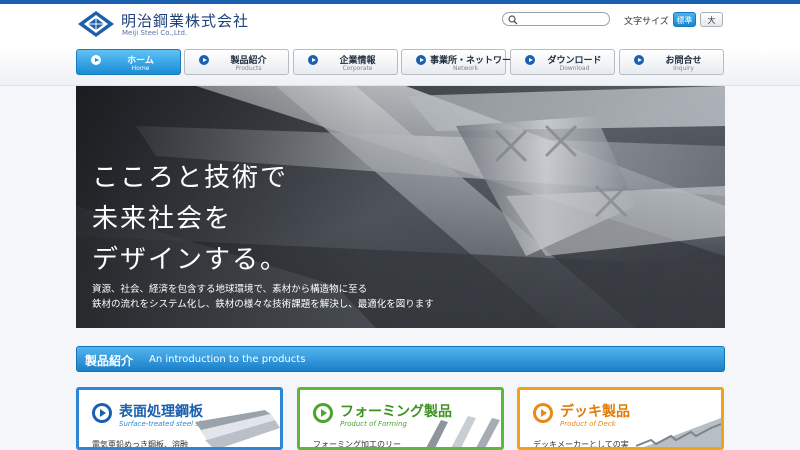 This screenshot has width=800, height=450. What do you see at coordinates (357, 68) in the screenshot?
I see `nav-sublabel: Corporate` at bounding box center [357, 68].